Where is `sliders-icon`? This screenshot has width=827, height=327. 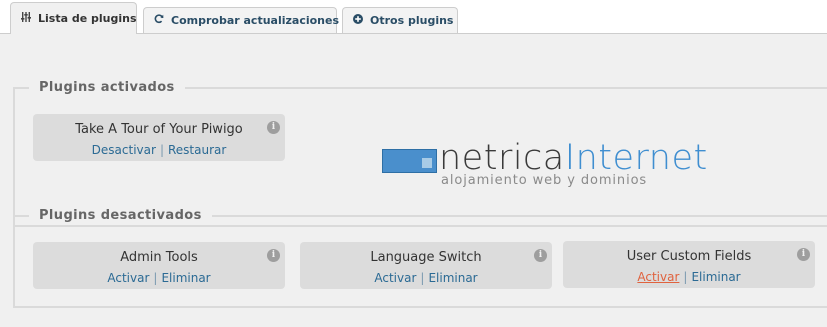 sliders-icon is located at coordinates (26, 18).